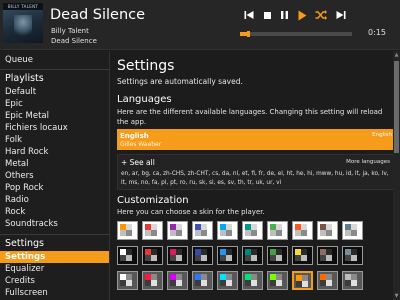 This screenshot has width=400, height=300. I want to click on sidebar-item-fullscreen: Fullscreen, so click(54, 293).